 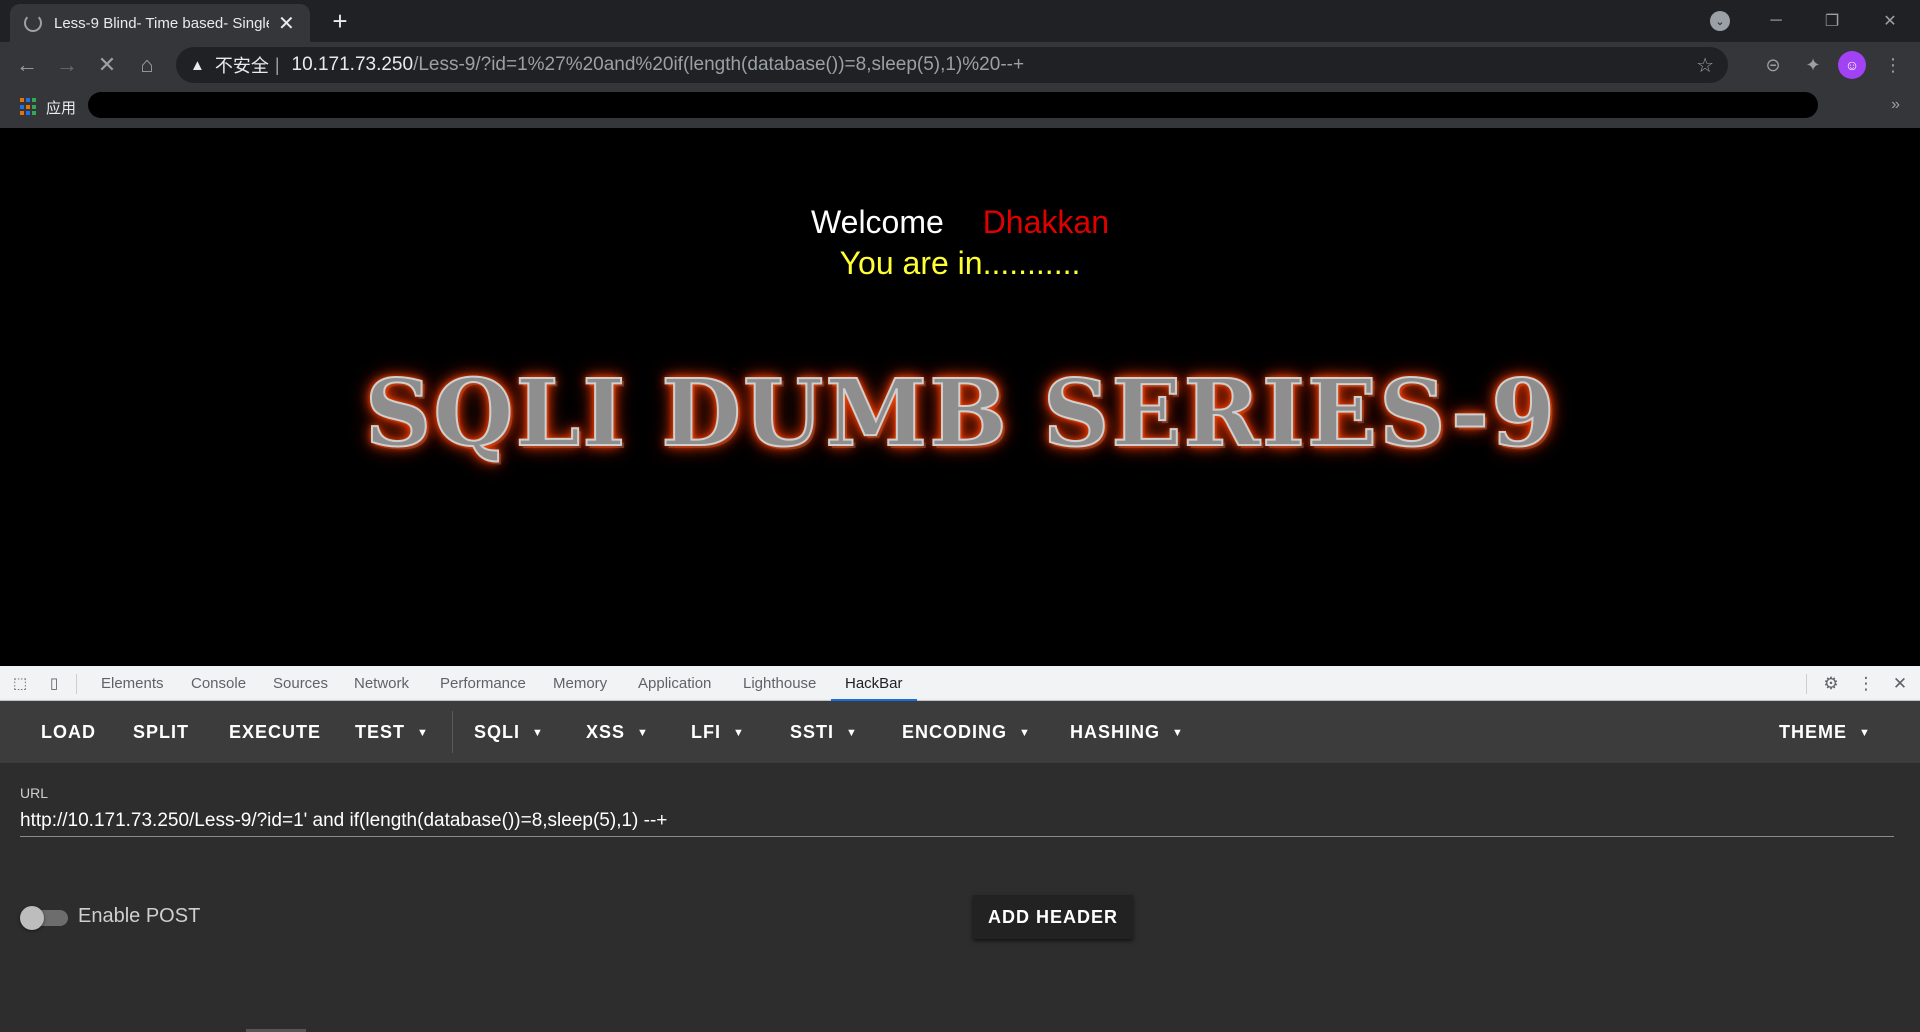 I want to click on new-tab-button: +, so click(x=340, y=21).